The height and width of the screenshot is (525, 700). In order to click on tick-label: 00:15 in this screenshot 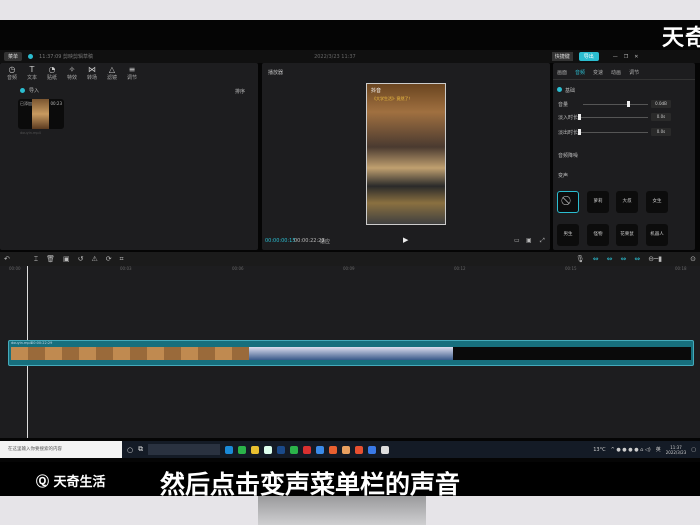, I will do `click(571, 268)`.